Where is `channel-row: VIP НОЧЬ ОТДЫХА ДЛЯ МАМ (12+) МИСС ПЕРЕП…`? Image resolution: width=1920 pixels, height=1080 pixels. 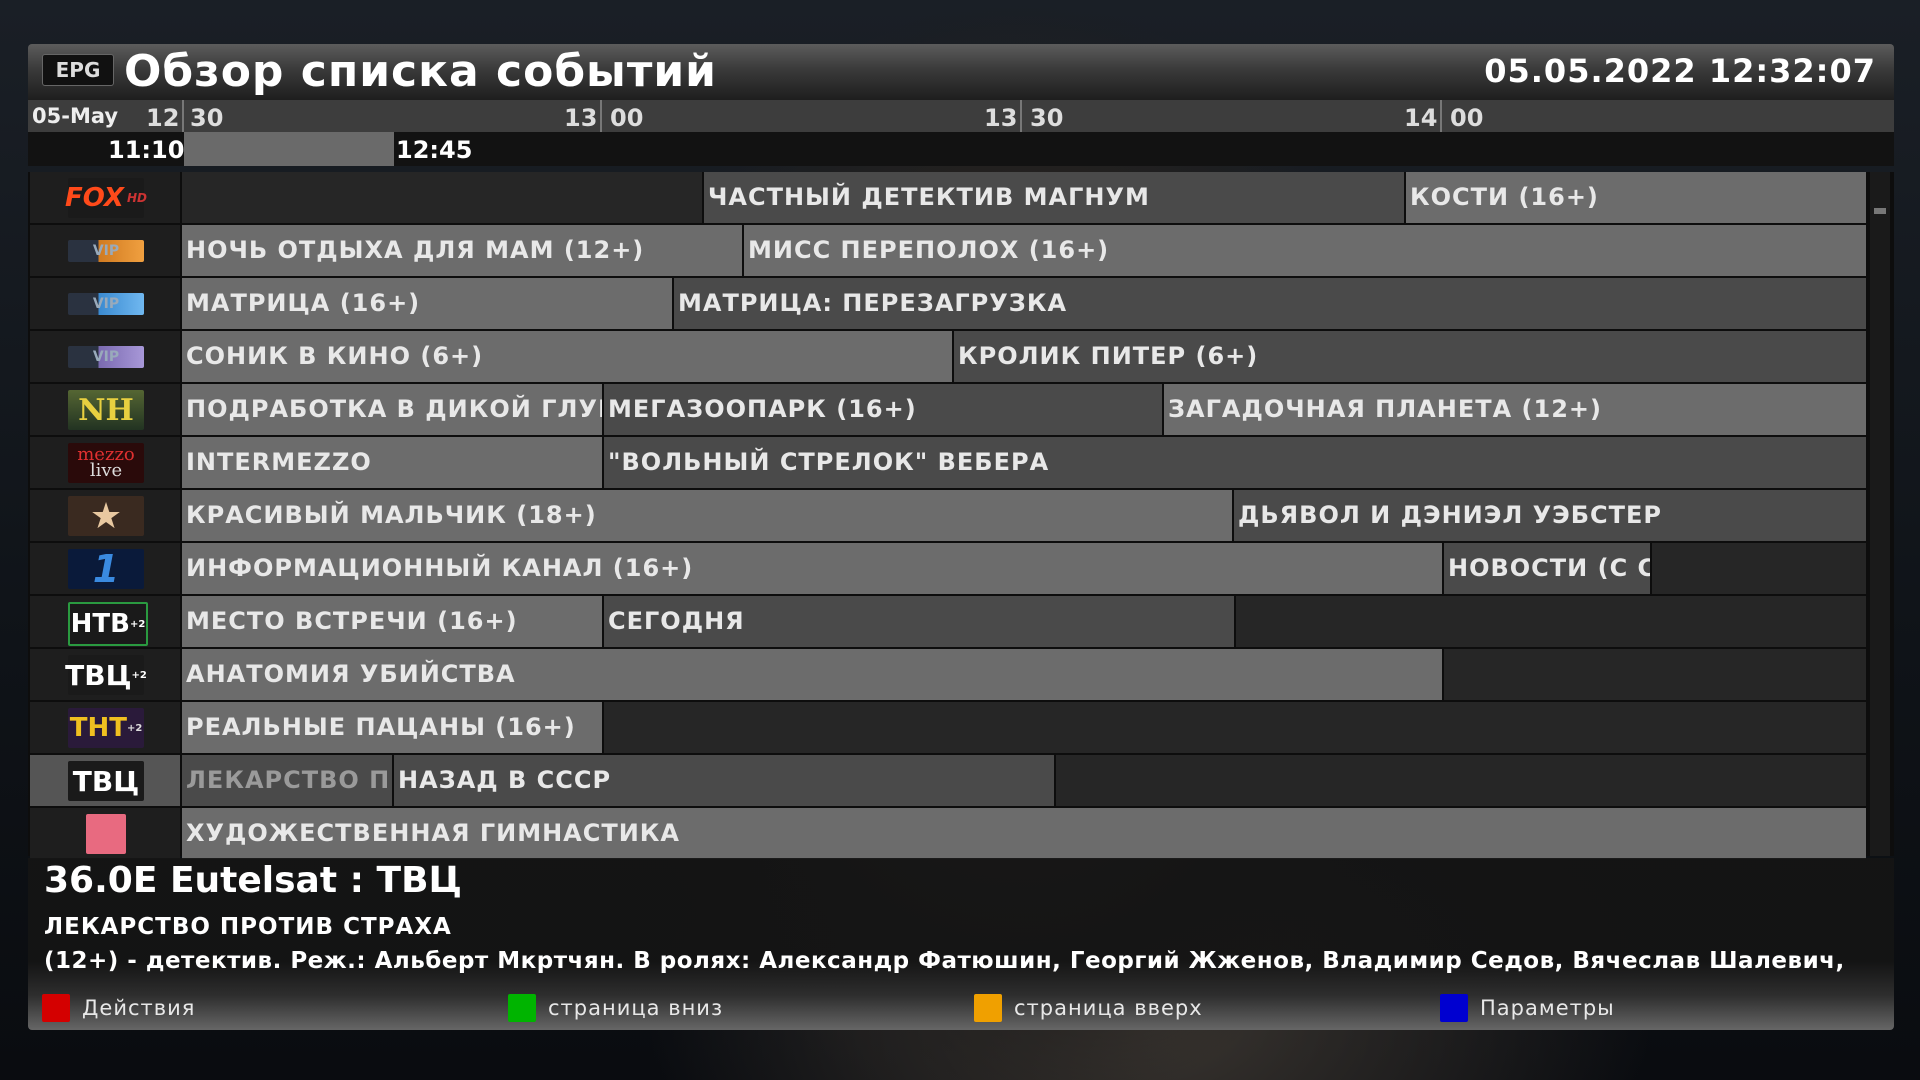
channel-row: VIP НОЧЬ ОТДЫХА ДЛЯ МАМ (12+) МИСС ПЕРЕП… is located at coordinates (947, 250).